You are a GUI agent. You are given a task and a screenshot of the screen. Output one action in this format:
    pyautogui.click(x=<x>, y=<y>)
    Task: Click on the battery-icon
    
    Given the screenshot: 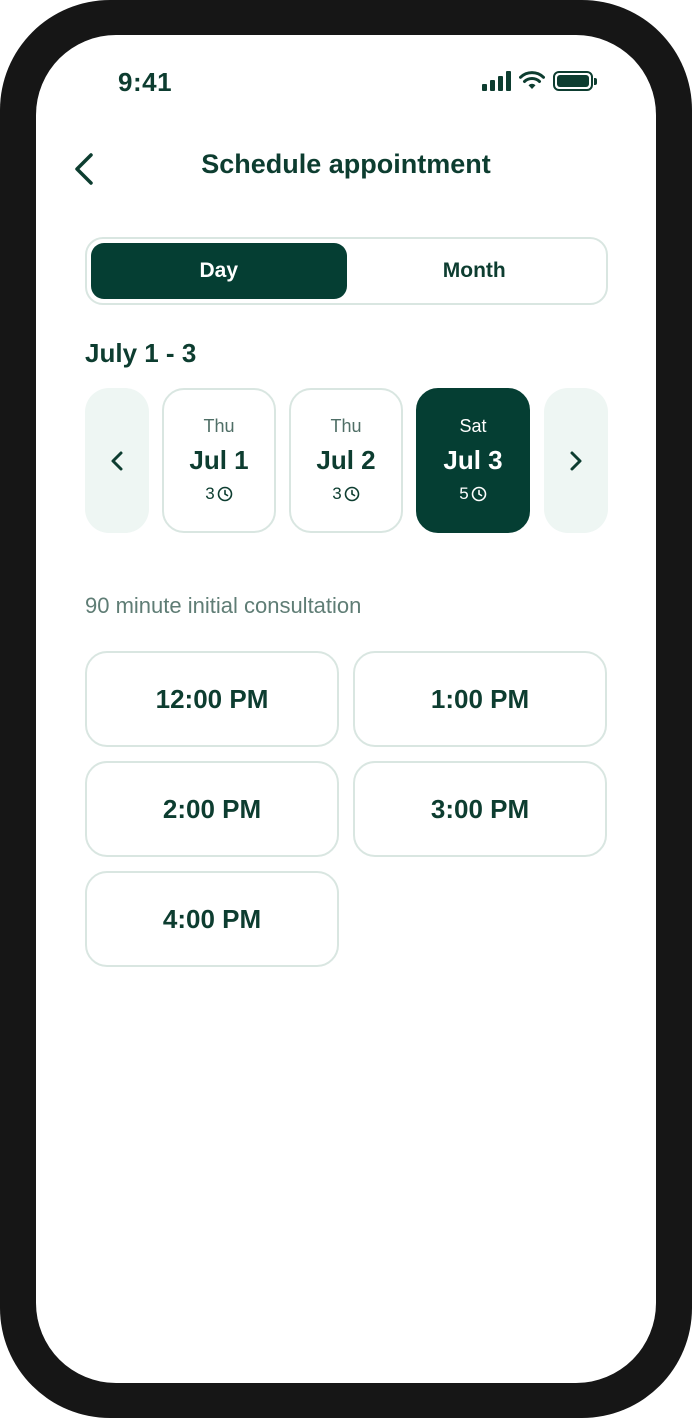 What is the action you would take?
    pyautogui.click(x=575, y=81)
    